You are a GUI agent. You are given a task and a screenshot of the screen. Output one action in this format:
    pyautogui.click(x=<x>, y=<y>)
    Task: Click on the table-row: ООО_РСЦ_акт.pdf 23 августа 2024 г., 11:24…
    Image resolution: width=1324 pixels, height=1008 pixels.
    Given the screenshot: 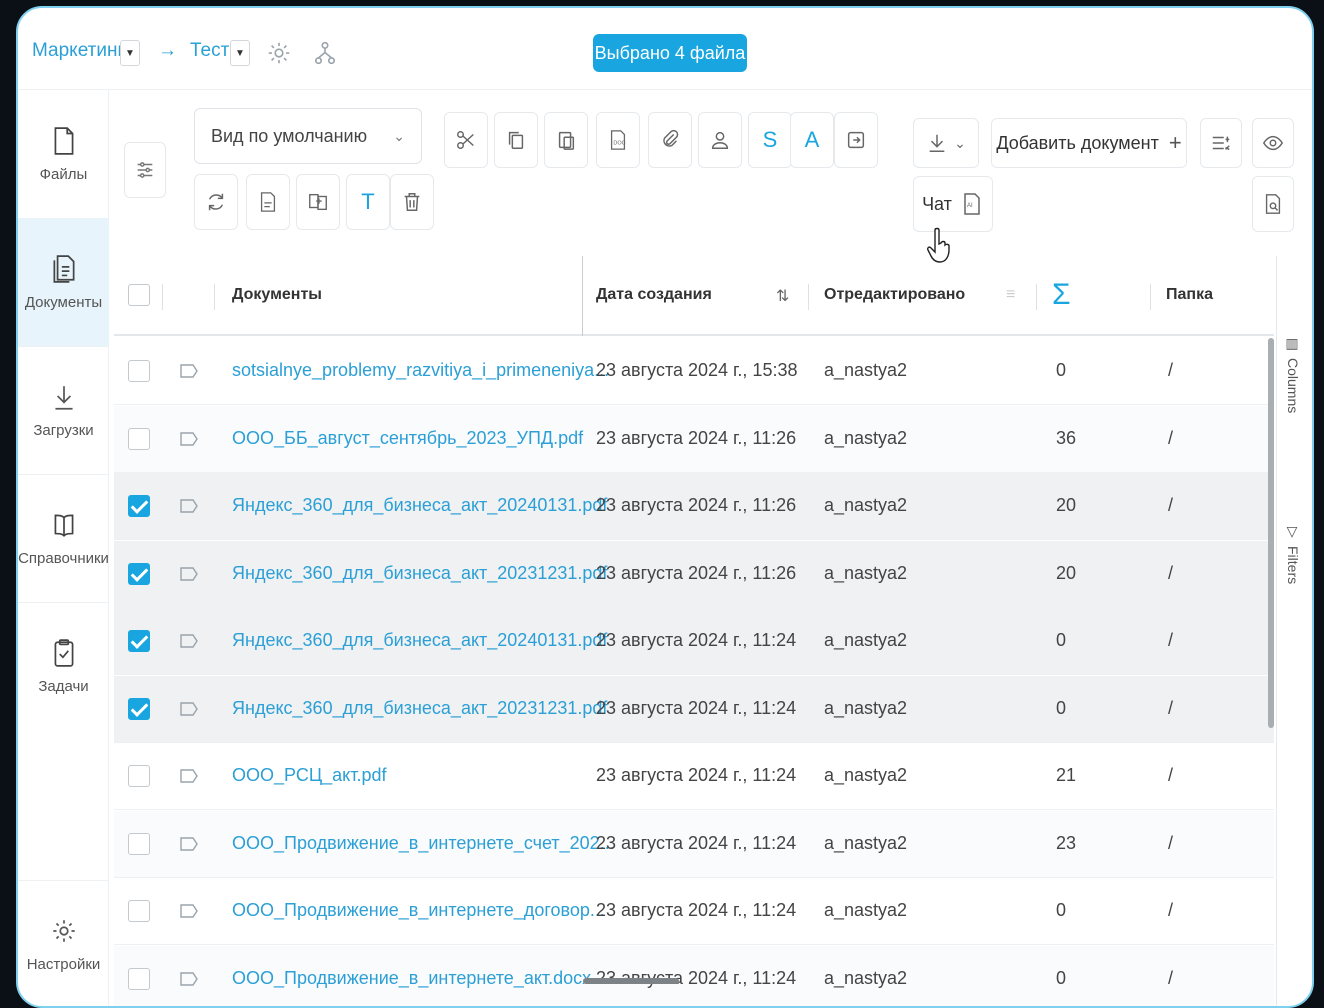 What is the action you would take?
    pyautogui.click(x=694, y=776)
    